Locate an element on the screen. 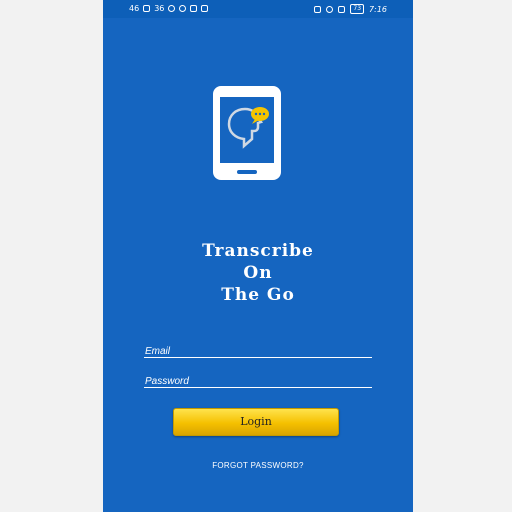  password-field is located at coordinates (258, 381).